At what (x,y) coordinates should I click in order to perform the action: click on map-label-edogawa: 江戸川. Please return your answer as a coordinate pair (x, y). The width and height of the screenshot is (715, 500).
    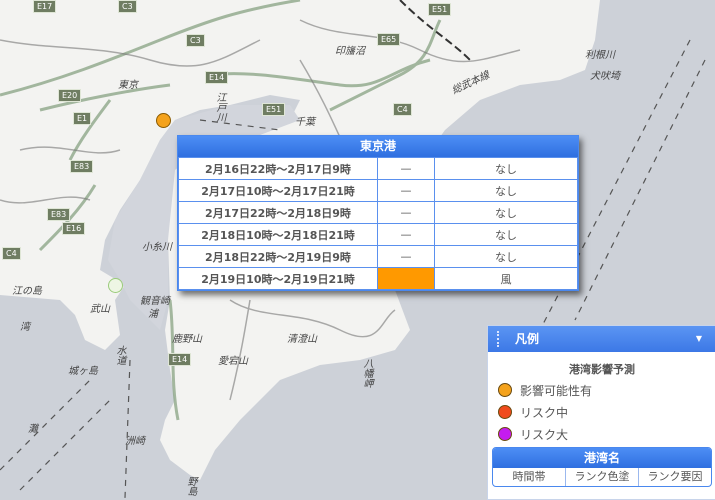
    Looking at the image, I should click on (219, 107).